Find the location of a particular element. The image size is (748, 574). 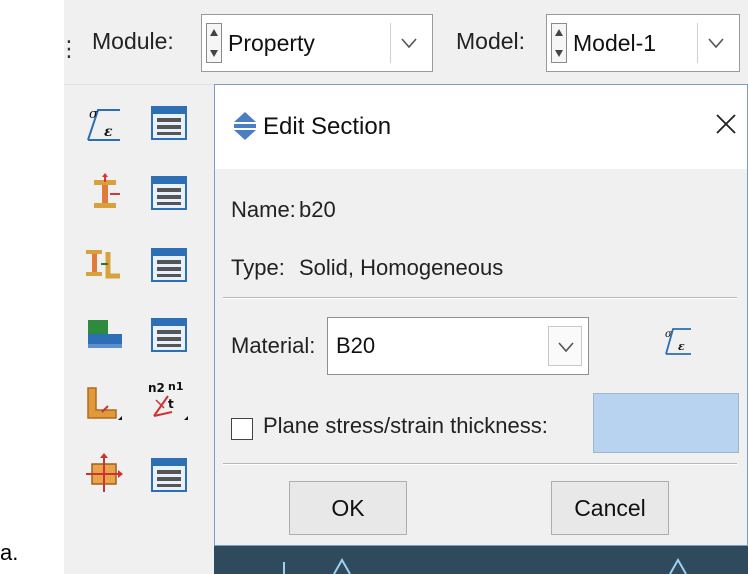

dialog-title: Edit Section is located at coordinates (327, 126).